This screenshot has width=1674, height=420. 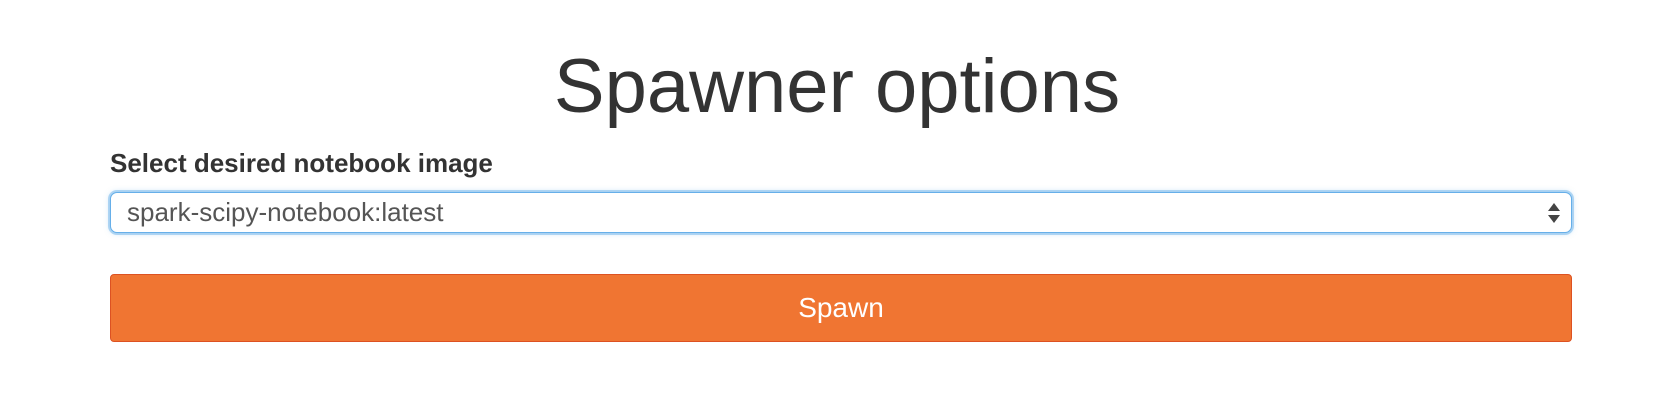 I want to click on page-title: Spawner options, so click(x=837, y=86).